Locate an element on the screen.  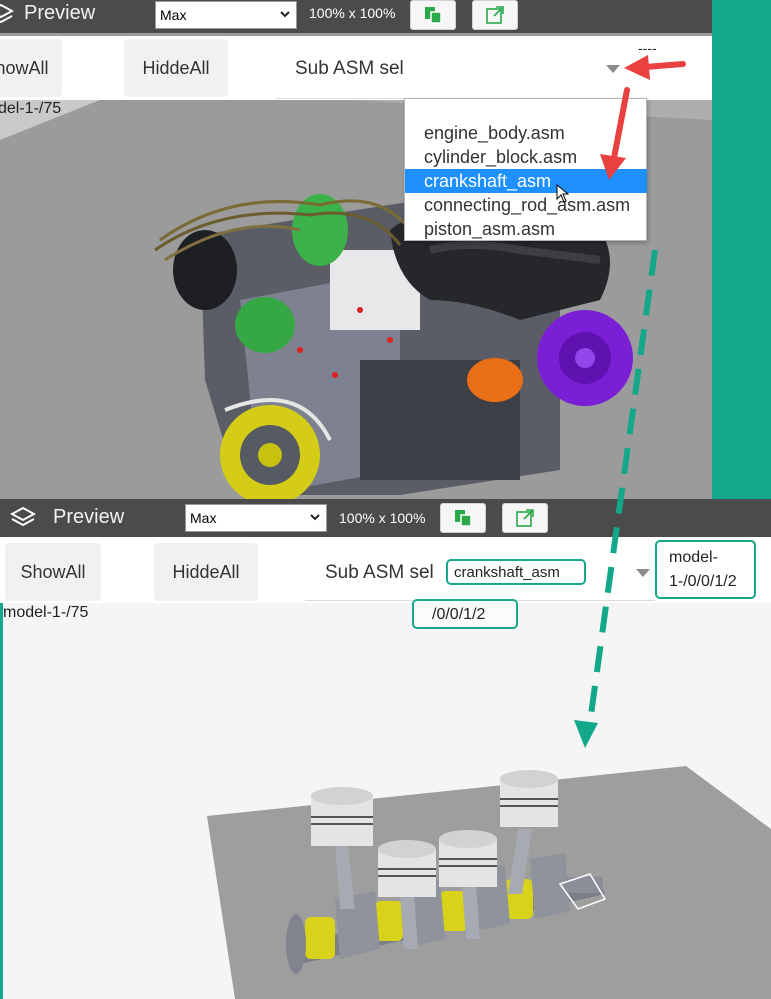
top-titlebar: Preview Max 100% x 100% is located at coordinates (356, 16).